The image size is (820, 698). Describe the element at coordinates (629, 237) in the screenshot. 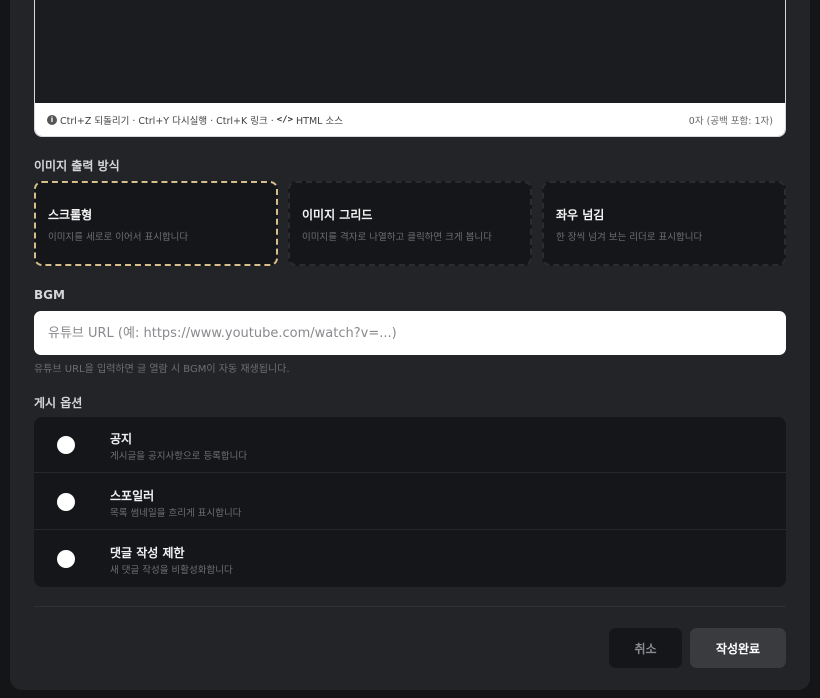

I see `card-desc: 한 장씩 넘겨 보는 리더로 표시합니다` at that location.